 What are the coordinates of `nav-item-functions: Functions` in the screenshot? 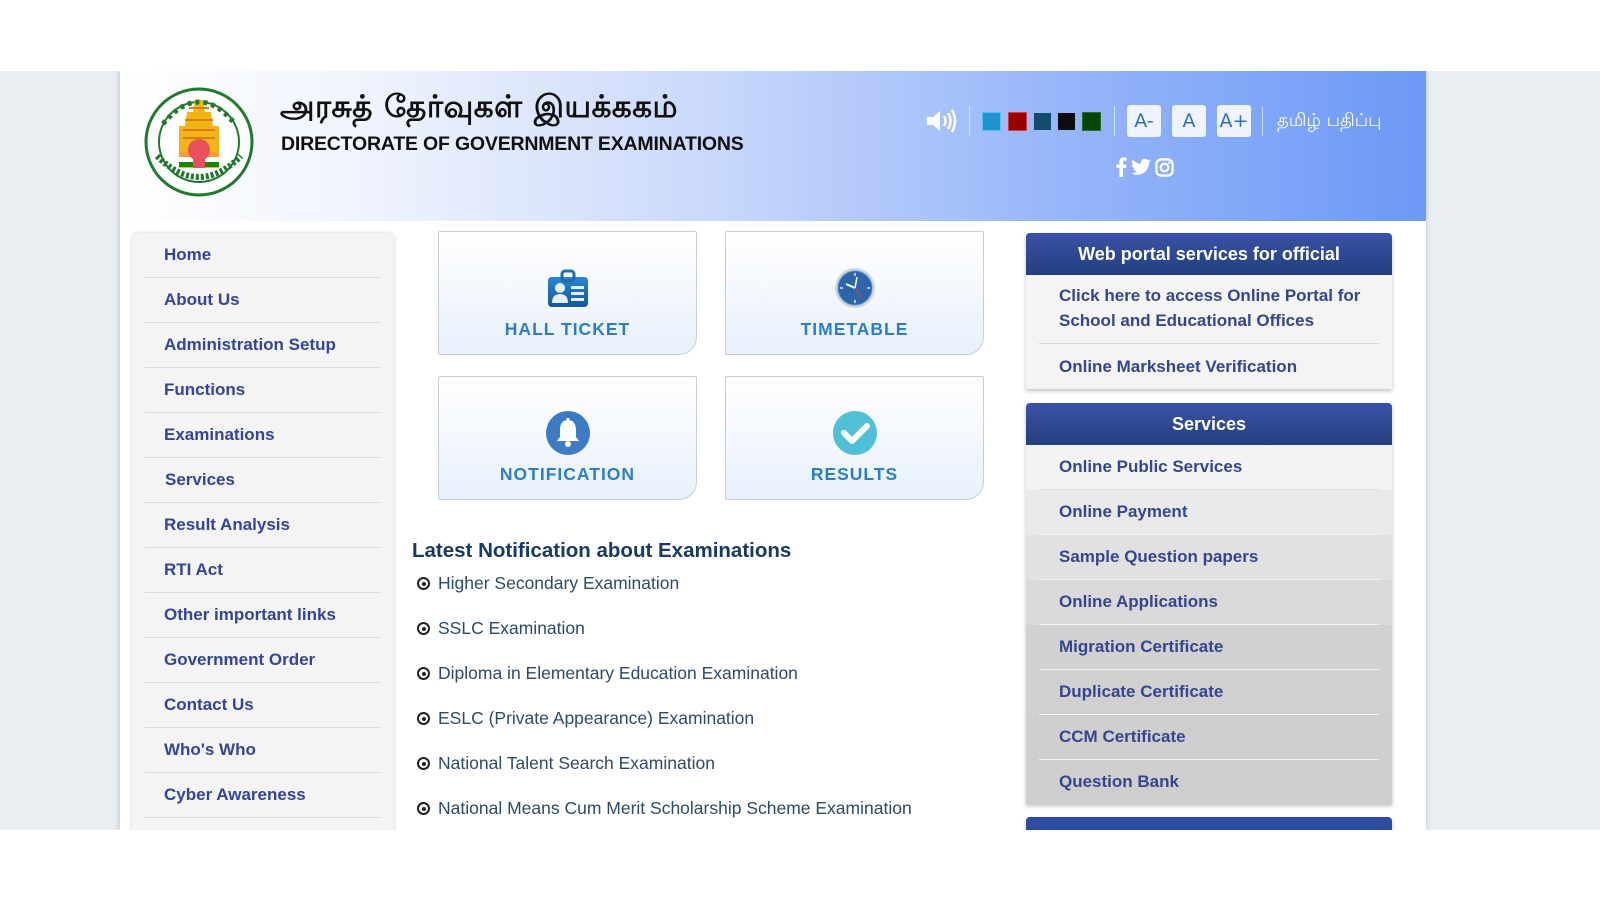 It's located at (263, 390).